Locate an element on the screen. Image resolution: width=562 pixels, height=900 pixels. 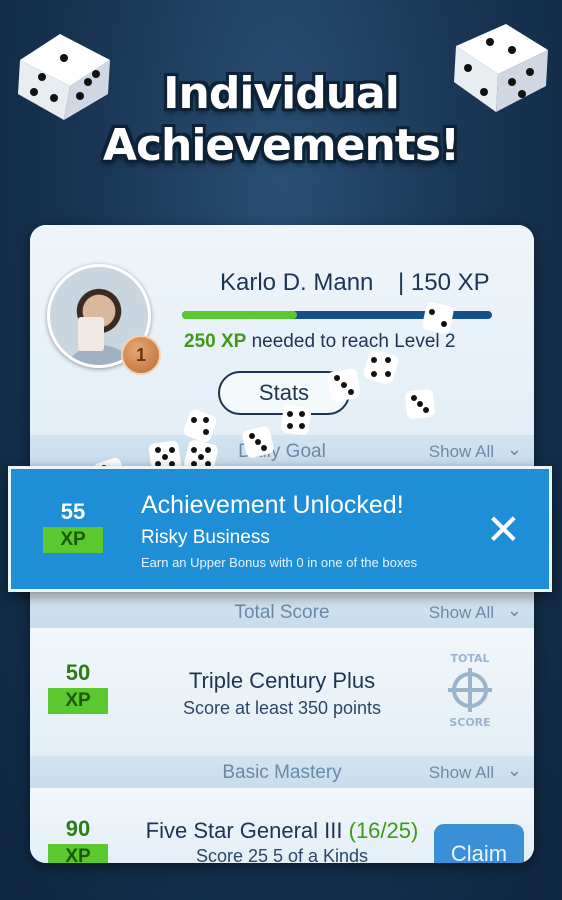
xp-progress-fill is located at coordinates (239, 315).